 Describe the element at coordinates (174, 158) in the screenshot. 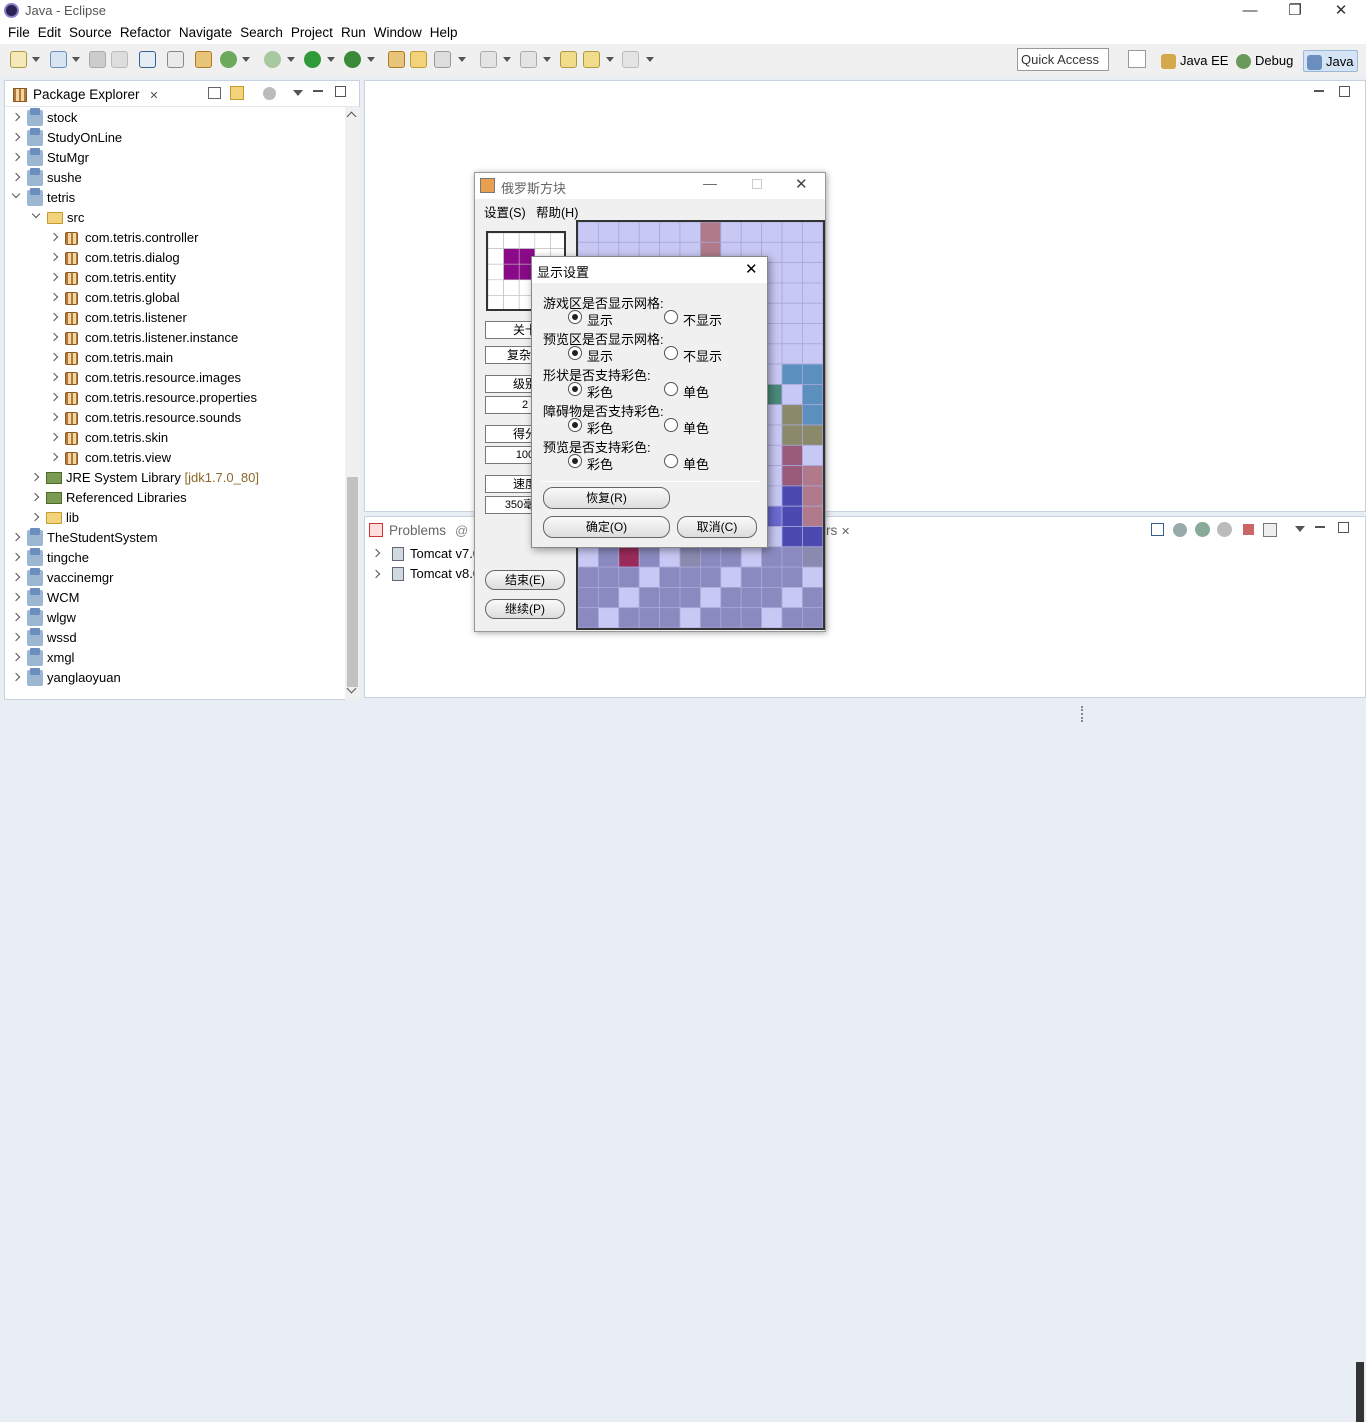

I see `tree-item: StuMgr` at that location.